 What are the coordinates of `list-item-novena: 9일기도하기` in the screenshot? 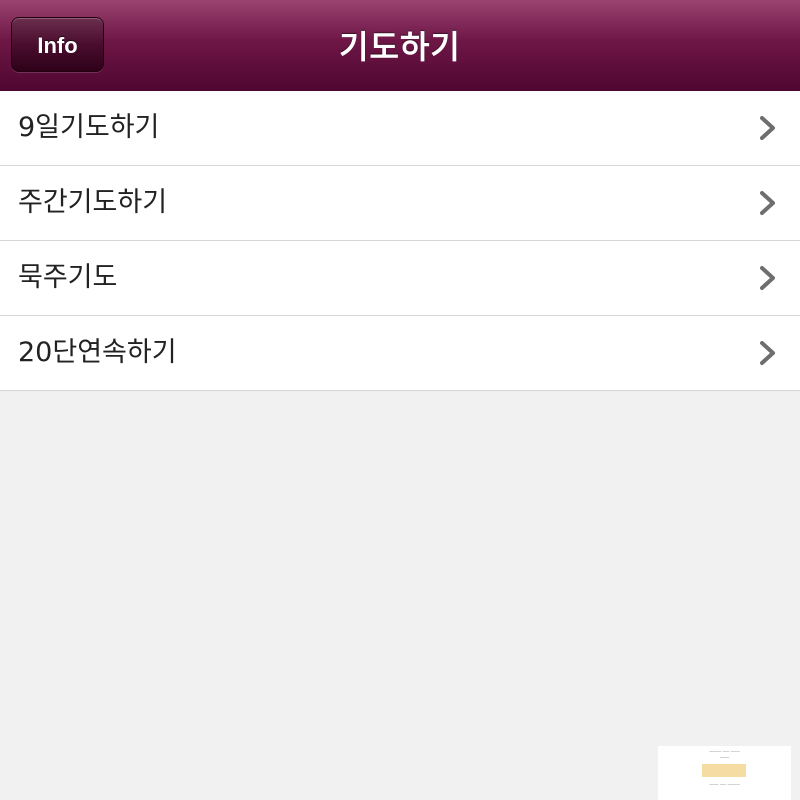 It's located at (400, 128).